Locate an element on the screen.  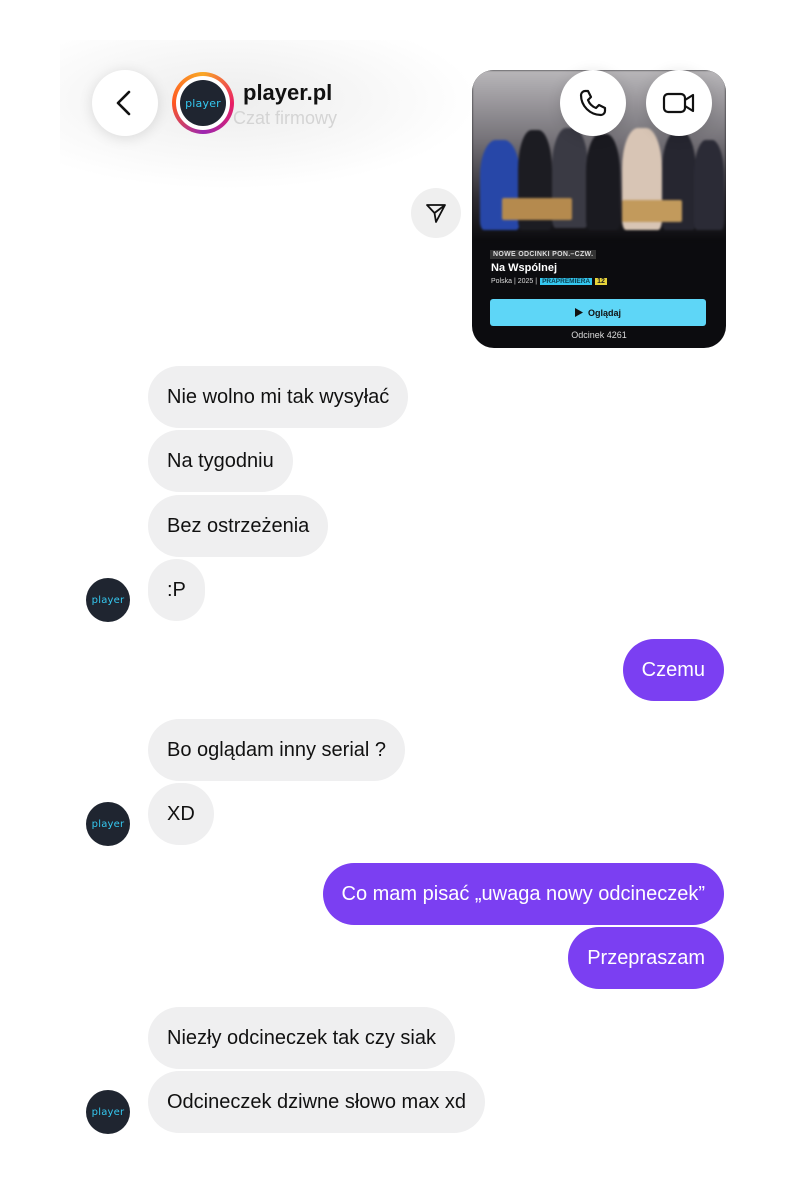
message-bubble-incoming: :P is located at coordinates (176, 590).